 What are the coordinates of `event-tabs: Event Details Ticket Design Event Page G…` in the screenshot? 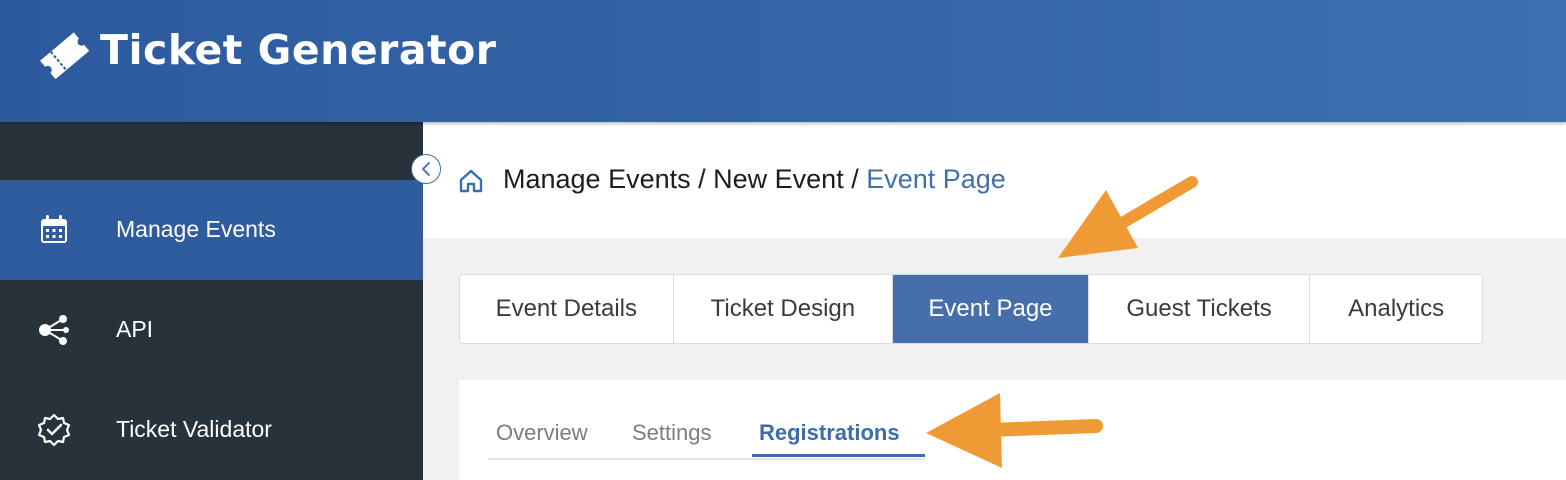 It's located at (971, 309).